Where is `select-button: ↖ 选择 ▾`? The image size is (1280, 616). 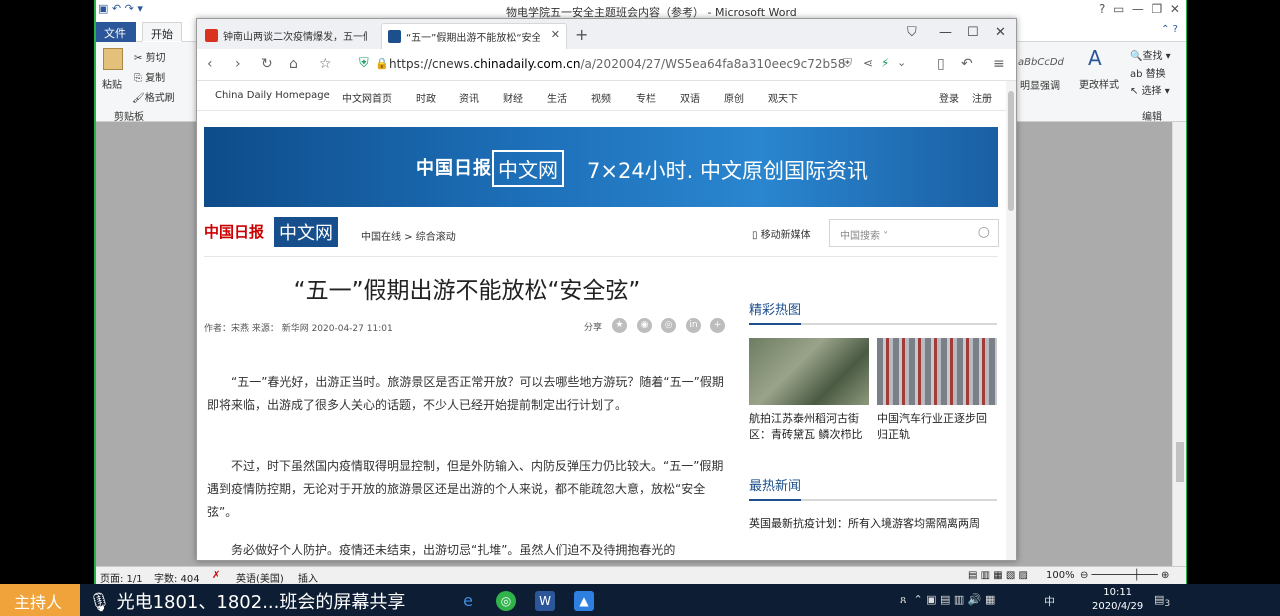 select-button: ↖ 选择 ▾ is located at coordinates (1150, 89).